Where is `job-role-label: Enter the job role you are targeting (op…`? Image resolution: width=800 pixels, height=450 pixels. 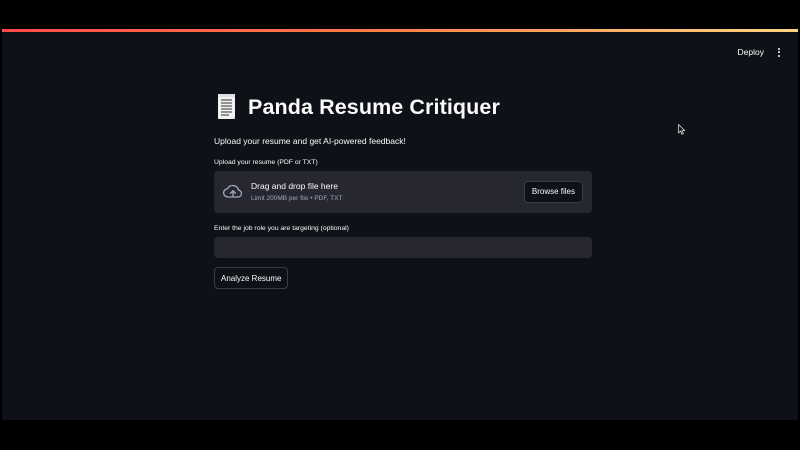 job-role-label: Enter the job role you are targeting (op… is located at coordinates (281, 228).